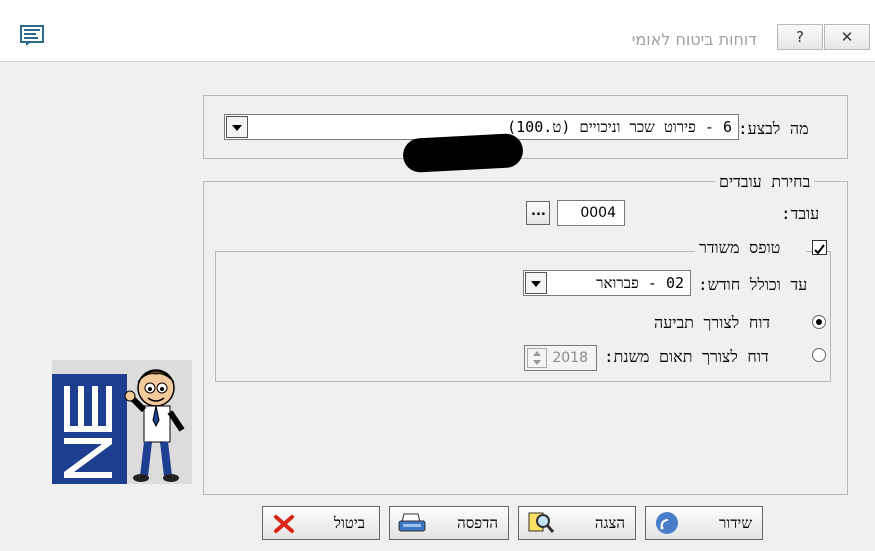 Image resolution: width=875 pixels, height=551 pixels. Describe the element at coordinates (712, 322) in the screenshot. I see `claim-report-label: דוח לצורך תביעה` at that location.